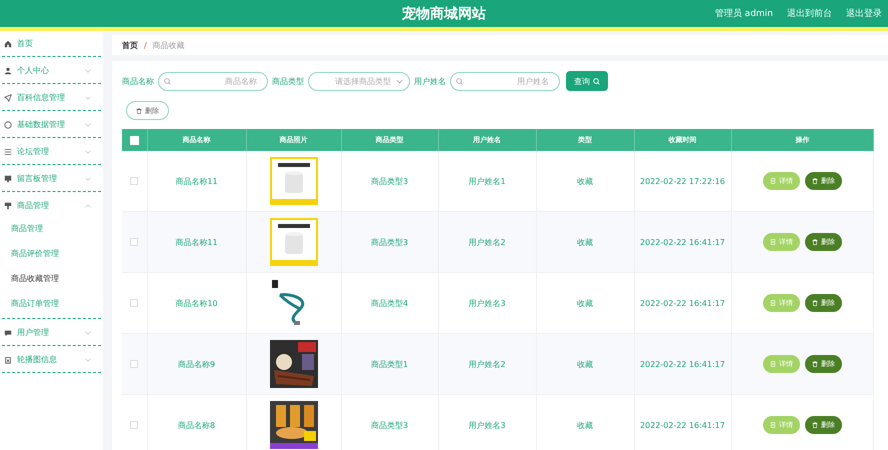  Describe the element at coordinates (51, 228) in the screenshot. I see `submenu-item: 商品管理` at that location.